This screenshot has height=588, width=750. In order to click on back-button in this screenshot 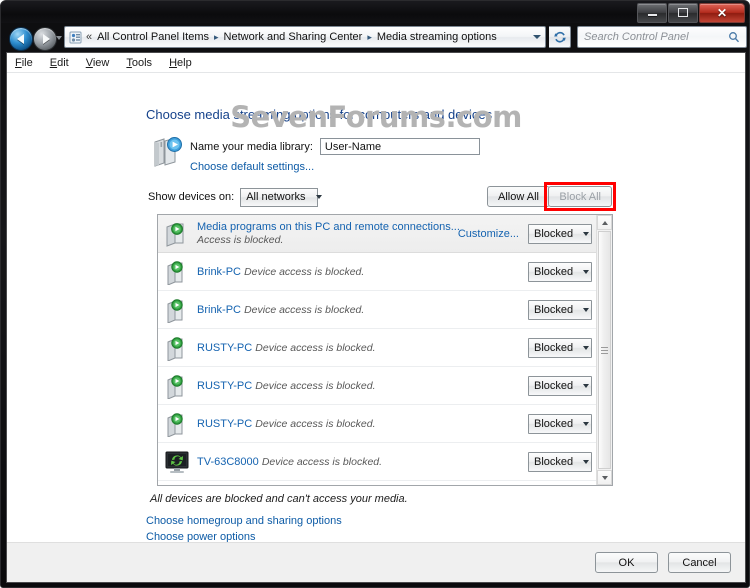, I will do `click(21, 39)`.